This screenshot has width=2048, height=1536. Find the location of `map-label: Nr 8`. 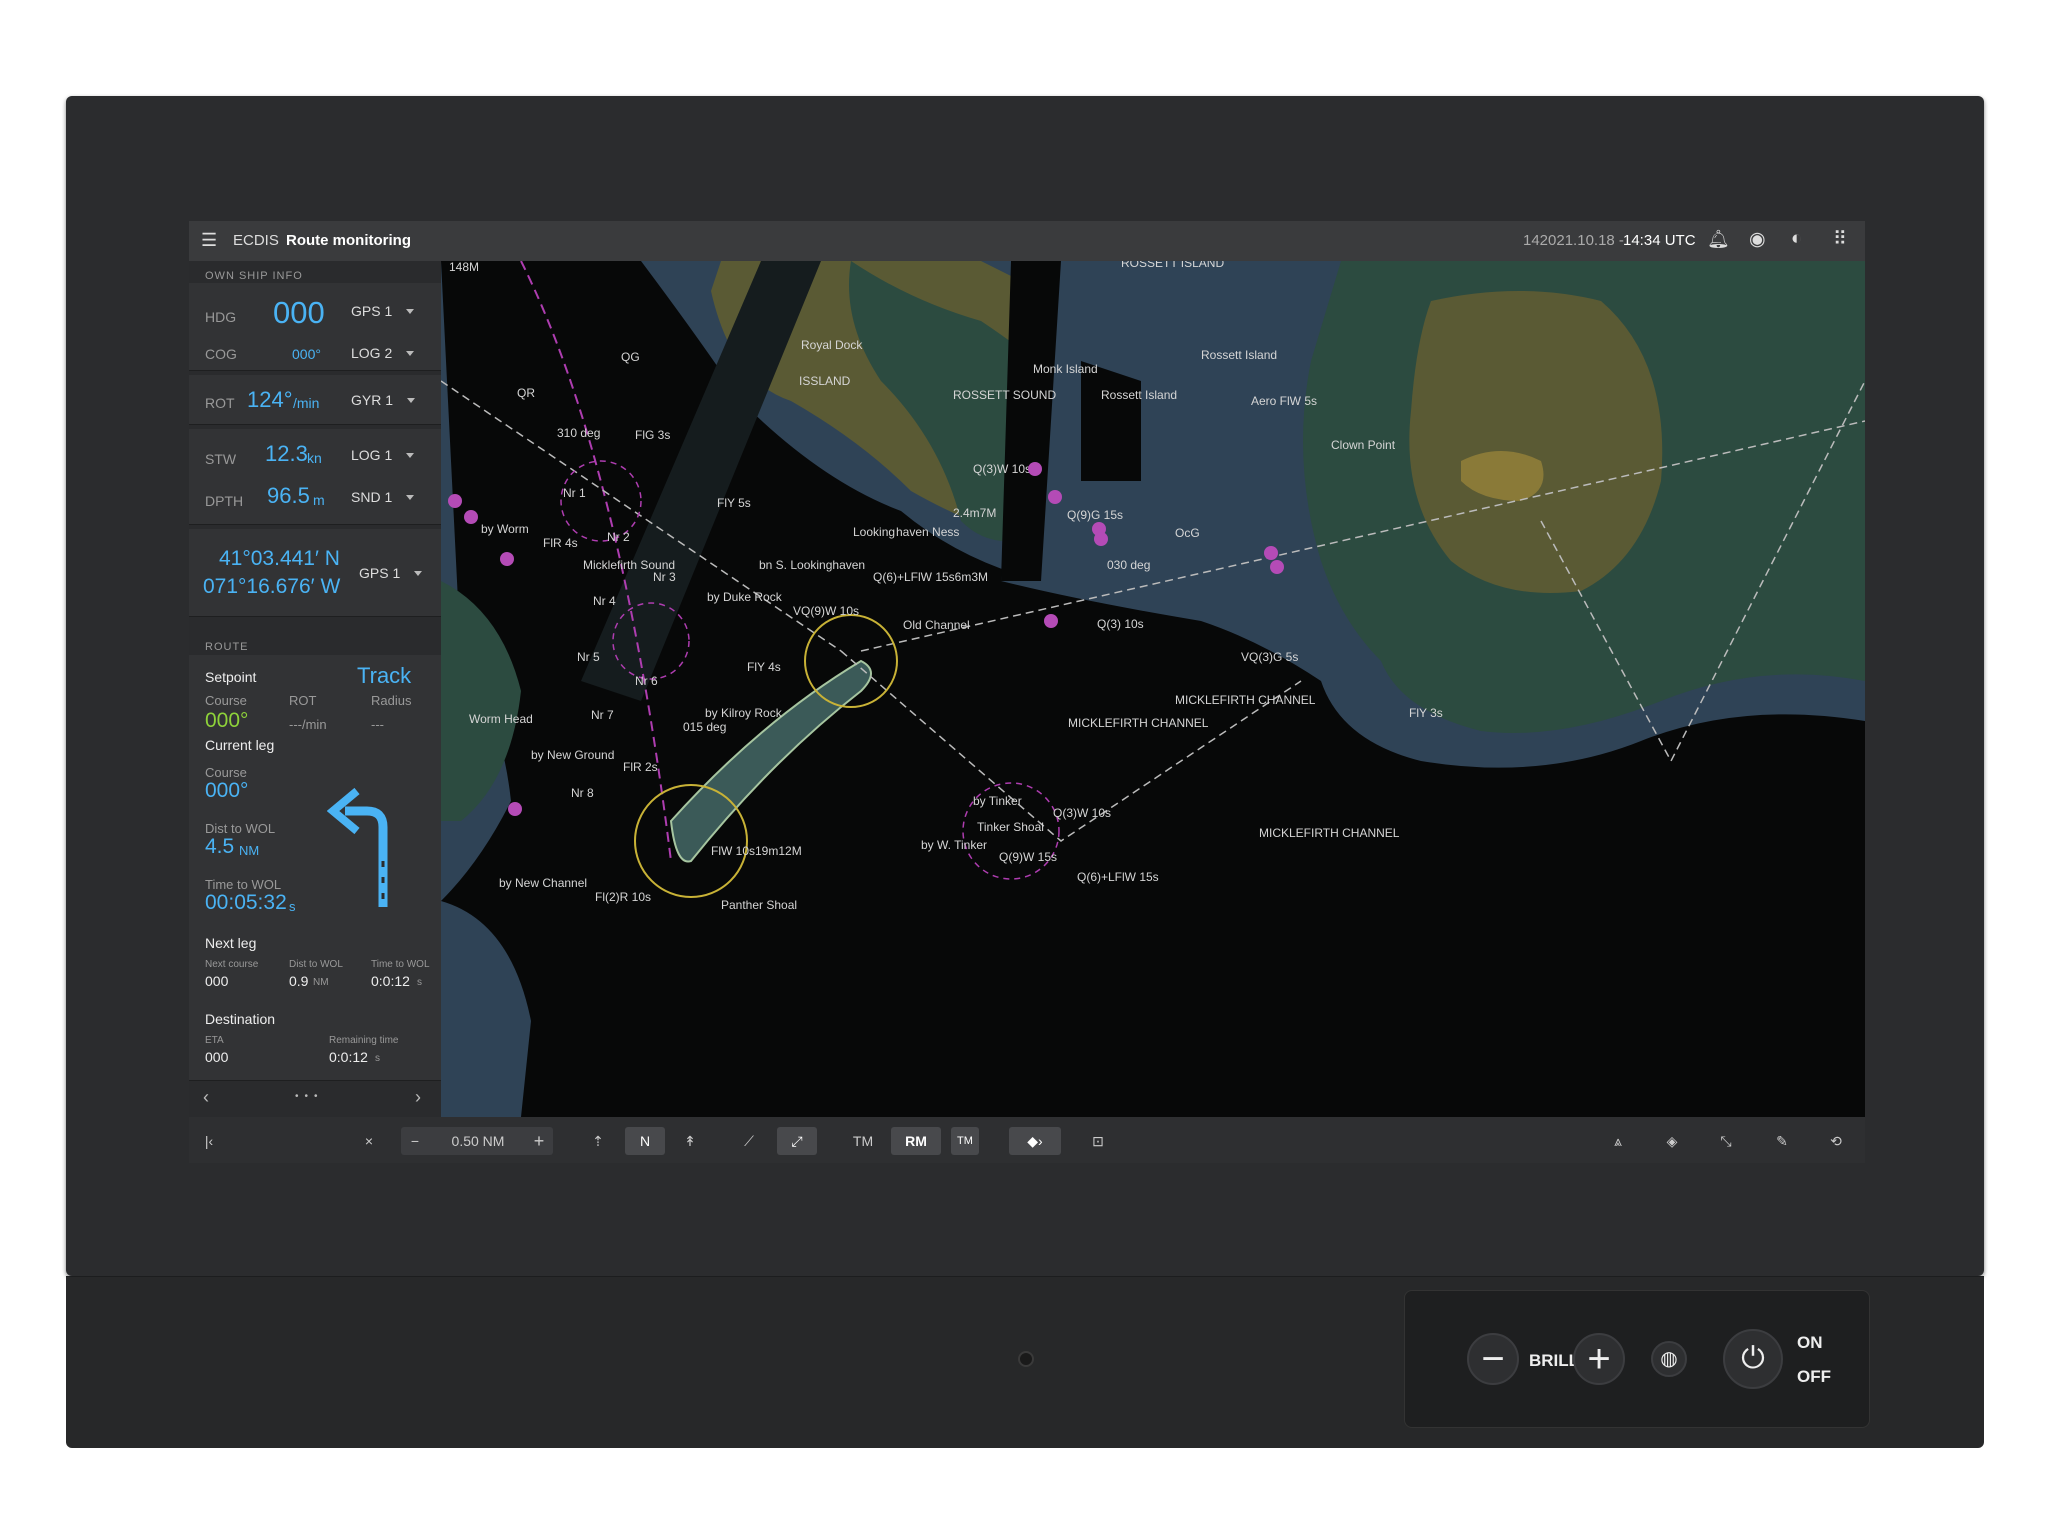

map-label: Nr 8 is located at coordinates (582, 793).